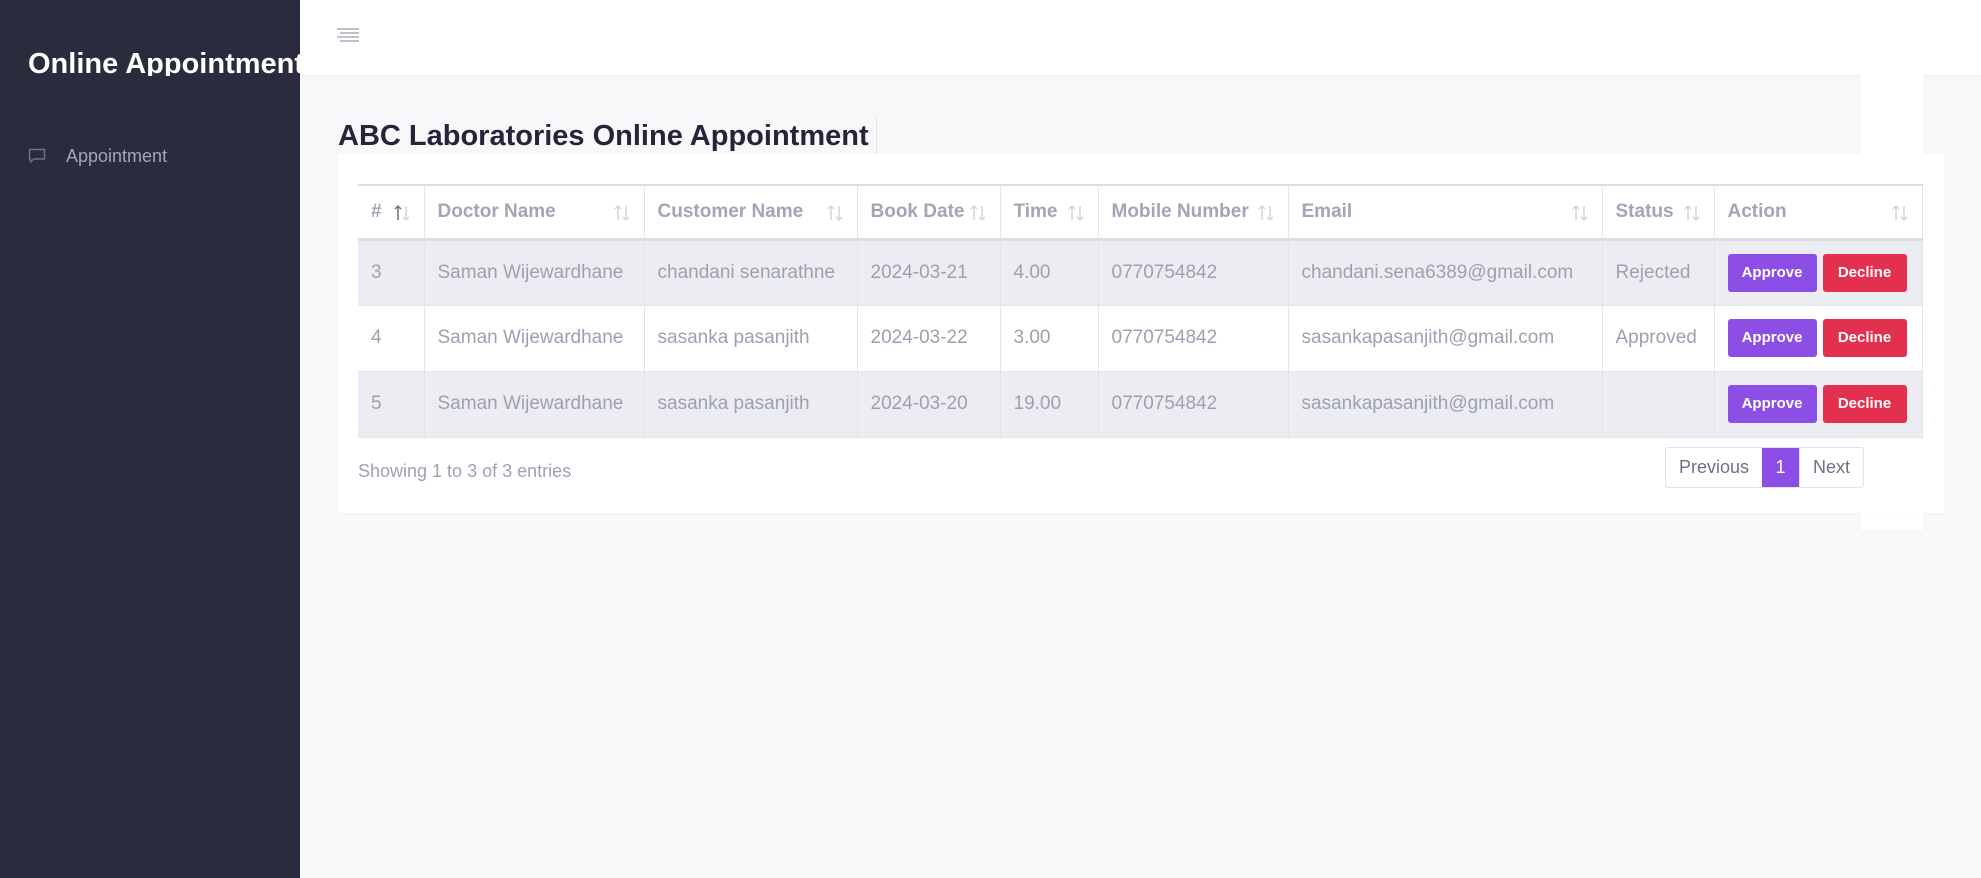  I want to click on message-square-icon, so click(37, 156).